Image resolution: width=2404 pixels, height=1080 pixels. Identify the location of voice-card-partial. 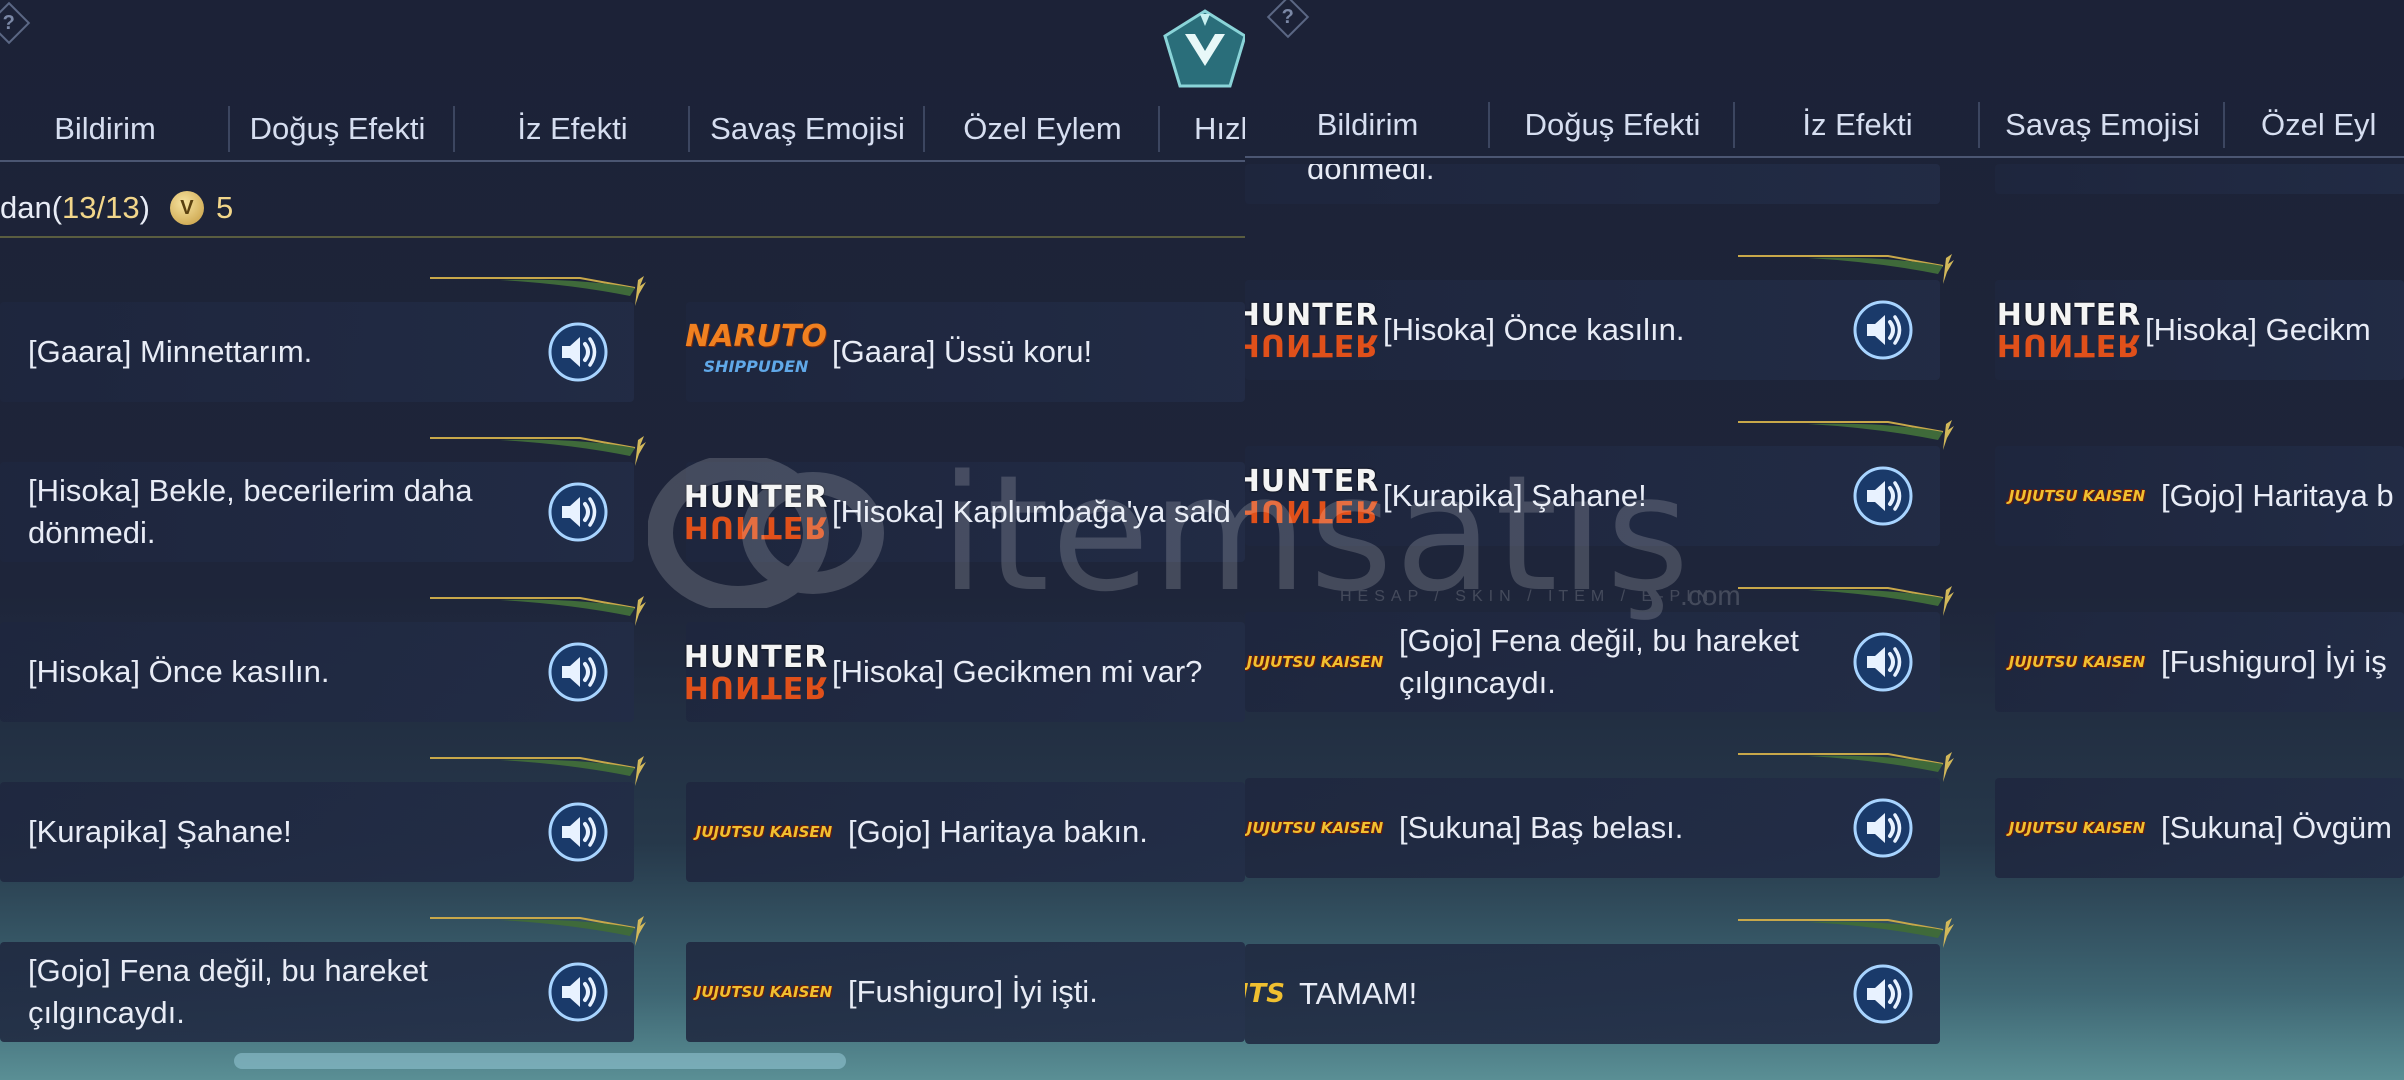
(2199, 179).